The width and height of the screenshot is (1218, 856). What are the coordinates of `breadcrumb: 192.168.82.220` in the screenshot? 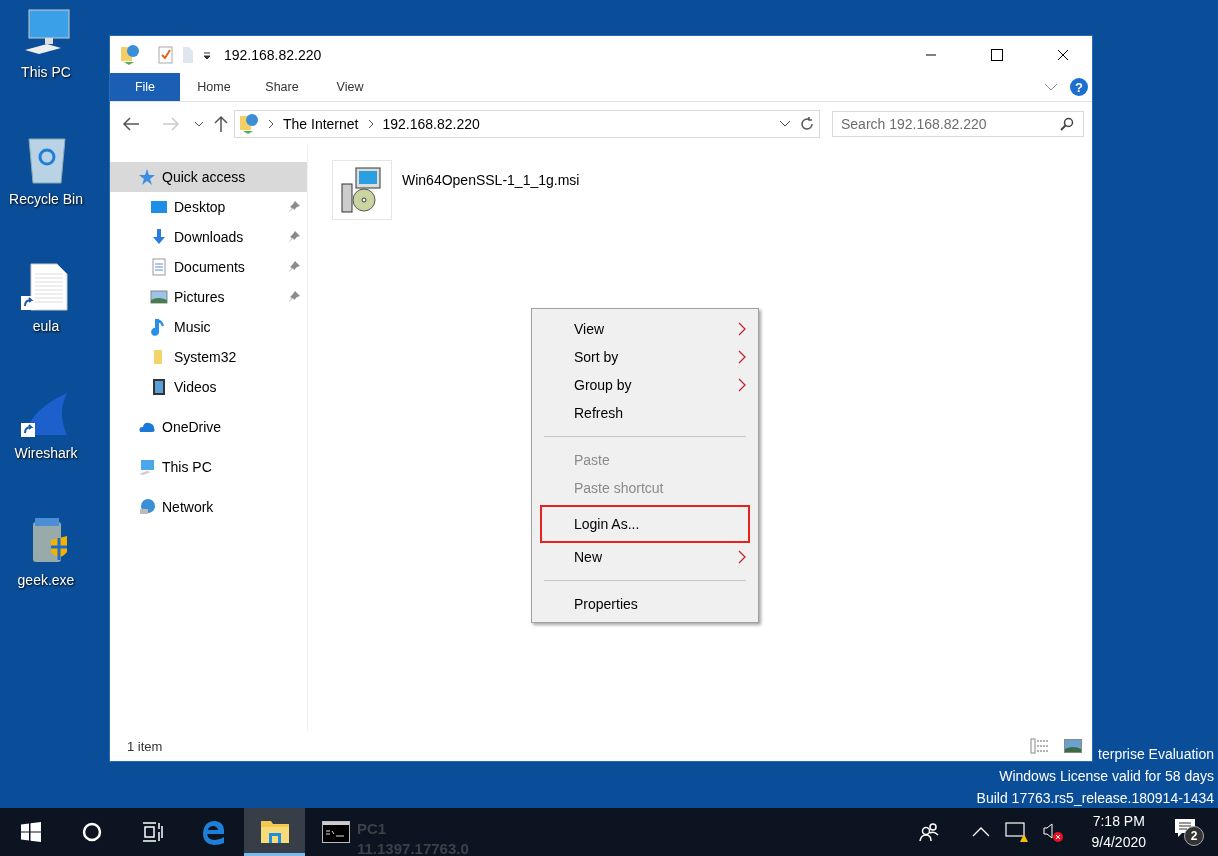 It's located at (431, 124).